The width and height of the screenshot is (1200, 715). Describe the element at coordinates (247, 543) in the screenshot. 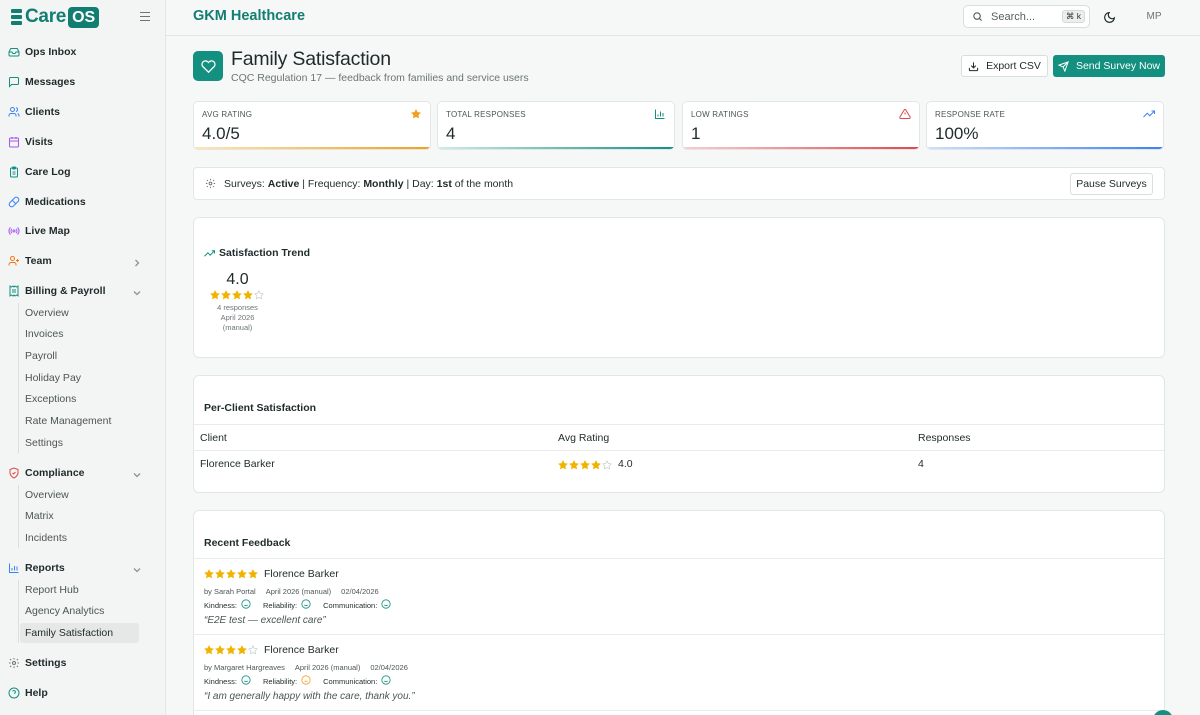

I see `recent-feedback-title: Recent Feedback` at that location.